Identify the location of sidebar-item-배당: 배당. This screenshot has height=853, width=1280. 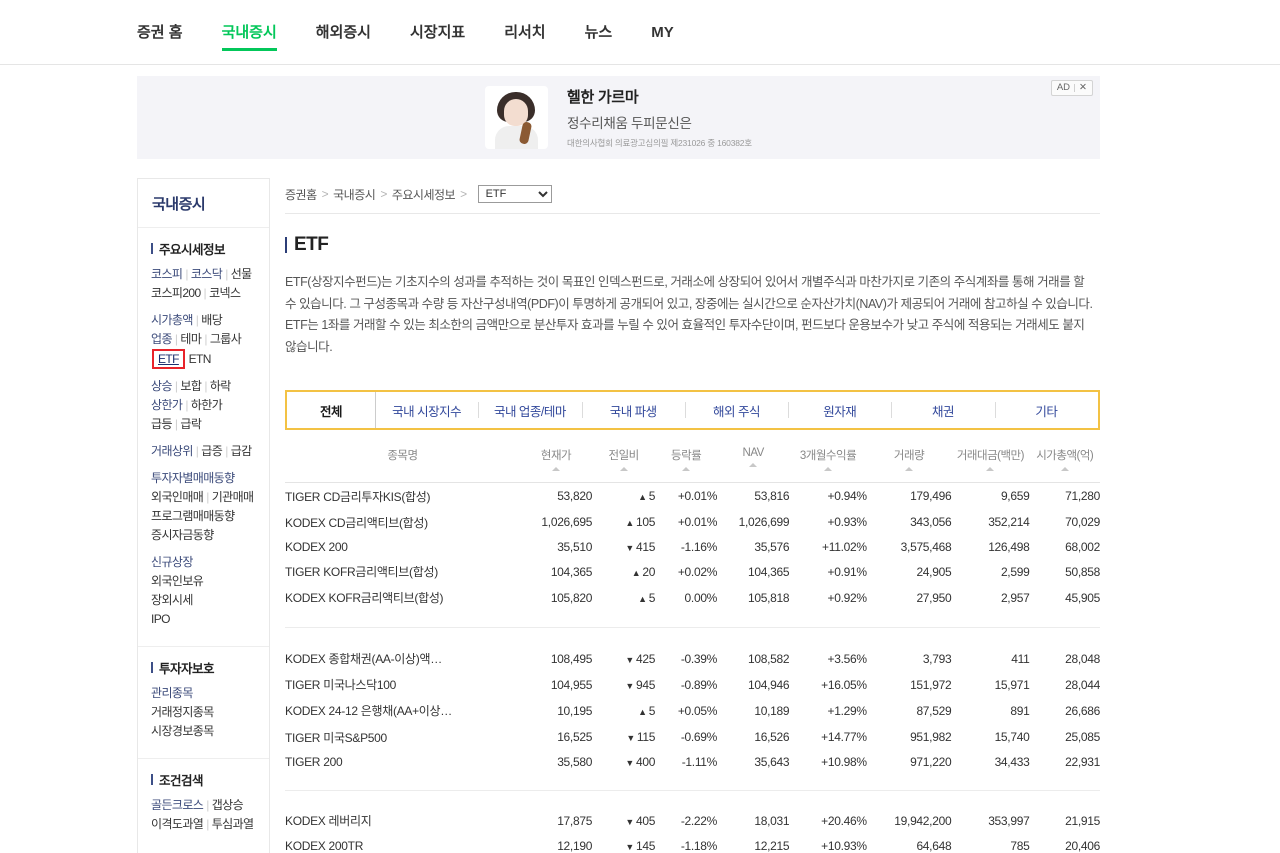
(211, 320).